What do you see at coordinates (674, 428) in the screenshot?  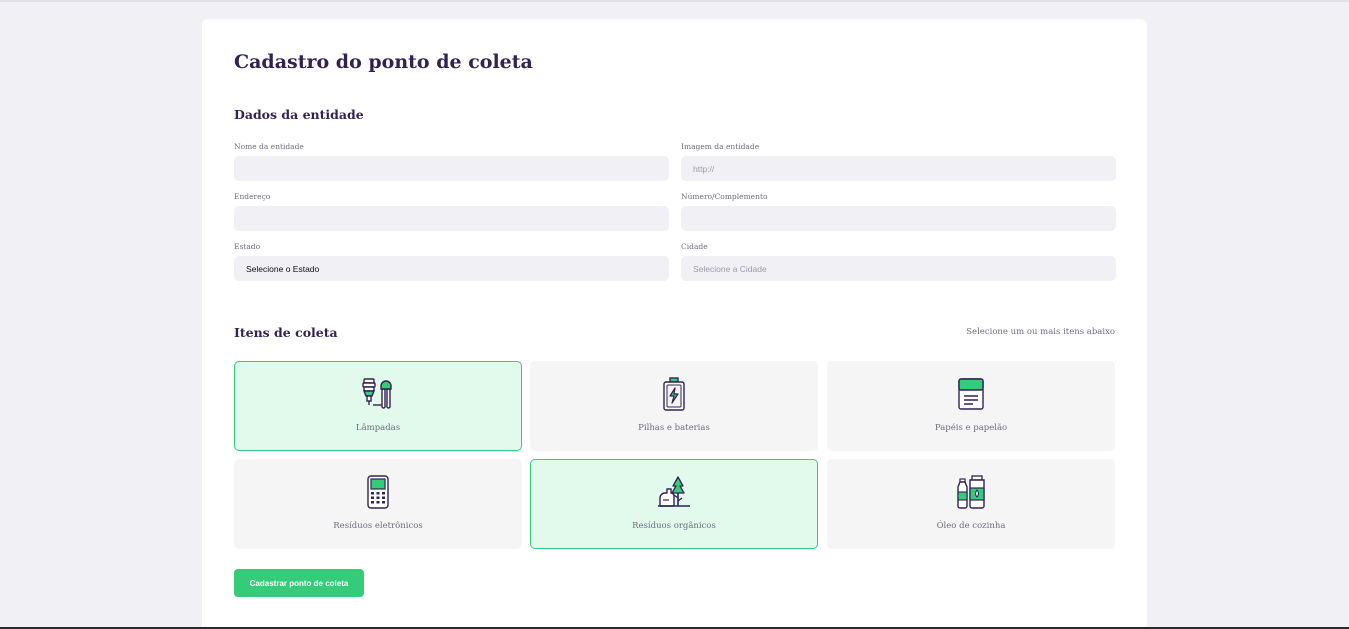 I see `item-label: Pilhas e baterias` at bounding box center [674, 428].